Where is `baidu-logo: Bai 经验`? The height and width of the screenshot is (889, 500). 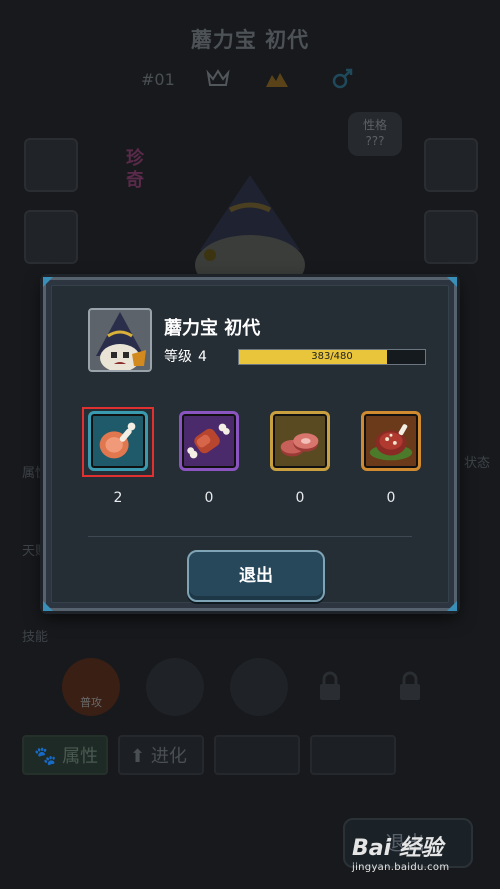 baidu-logo: Bai 经验 is located at coordinates (397, 848).